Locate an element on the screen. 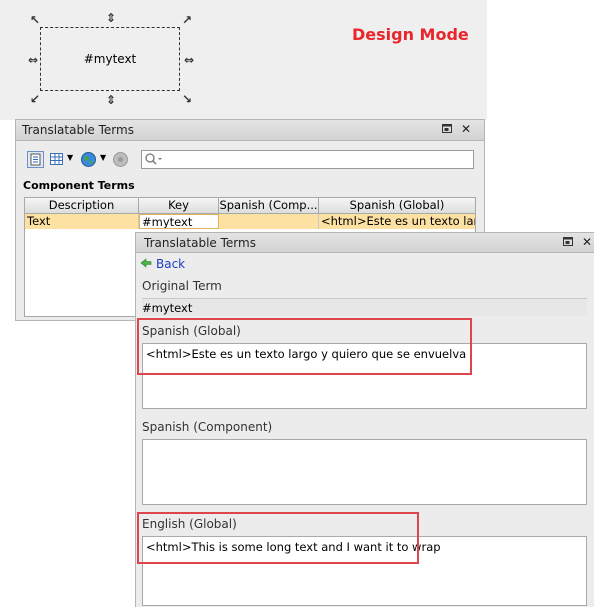 The width and height of the screenshot is (594, 607). resize-handle-s-icon: ⇕ is located at coordinates (111, 100).